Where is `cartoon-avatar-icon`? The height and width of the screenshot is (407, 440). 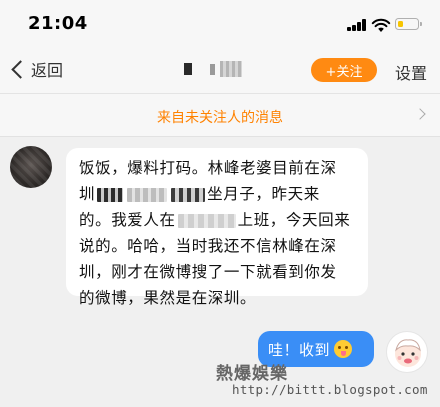 cartoon-avatar-icon is located at coordinates (408, 353).